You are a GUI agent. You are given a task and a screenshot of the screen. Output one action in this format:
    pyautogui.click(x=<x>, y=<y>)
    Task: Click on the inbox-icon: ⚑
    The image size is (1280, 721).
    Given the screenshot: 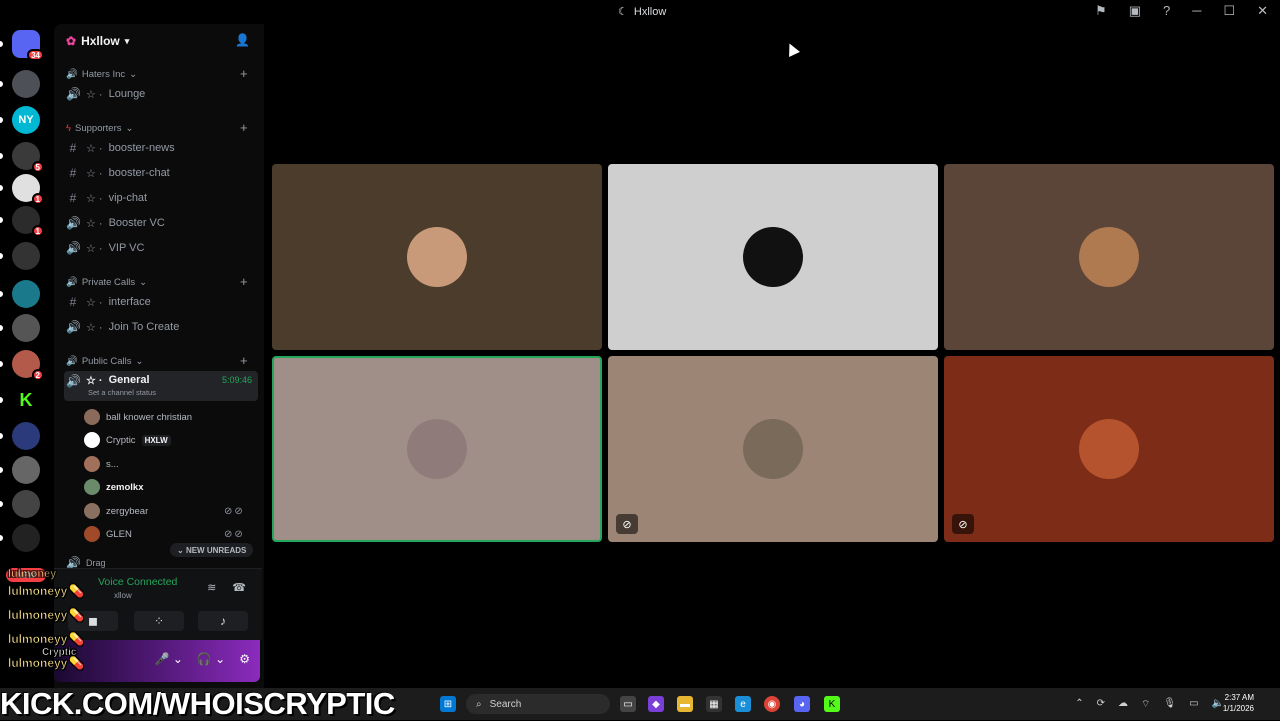 What is the action you would take?
    pyautogui.click(x=1101, y=11)
    